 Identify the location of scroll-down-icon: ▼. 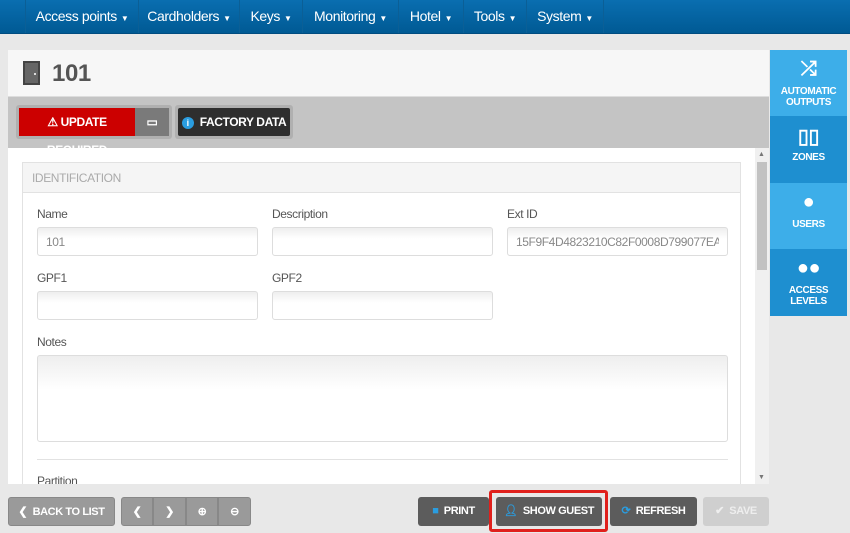
(761, 477).